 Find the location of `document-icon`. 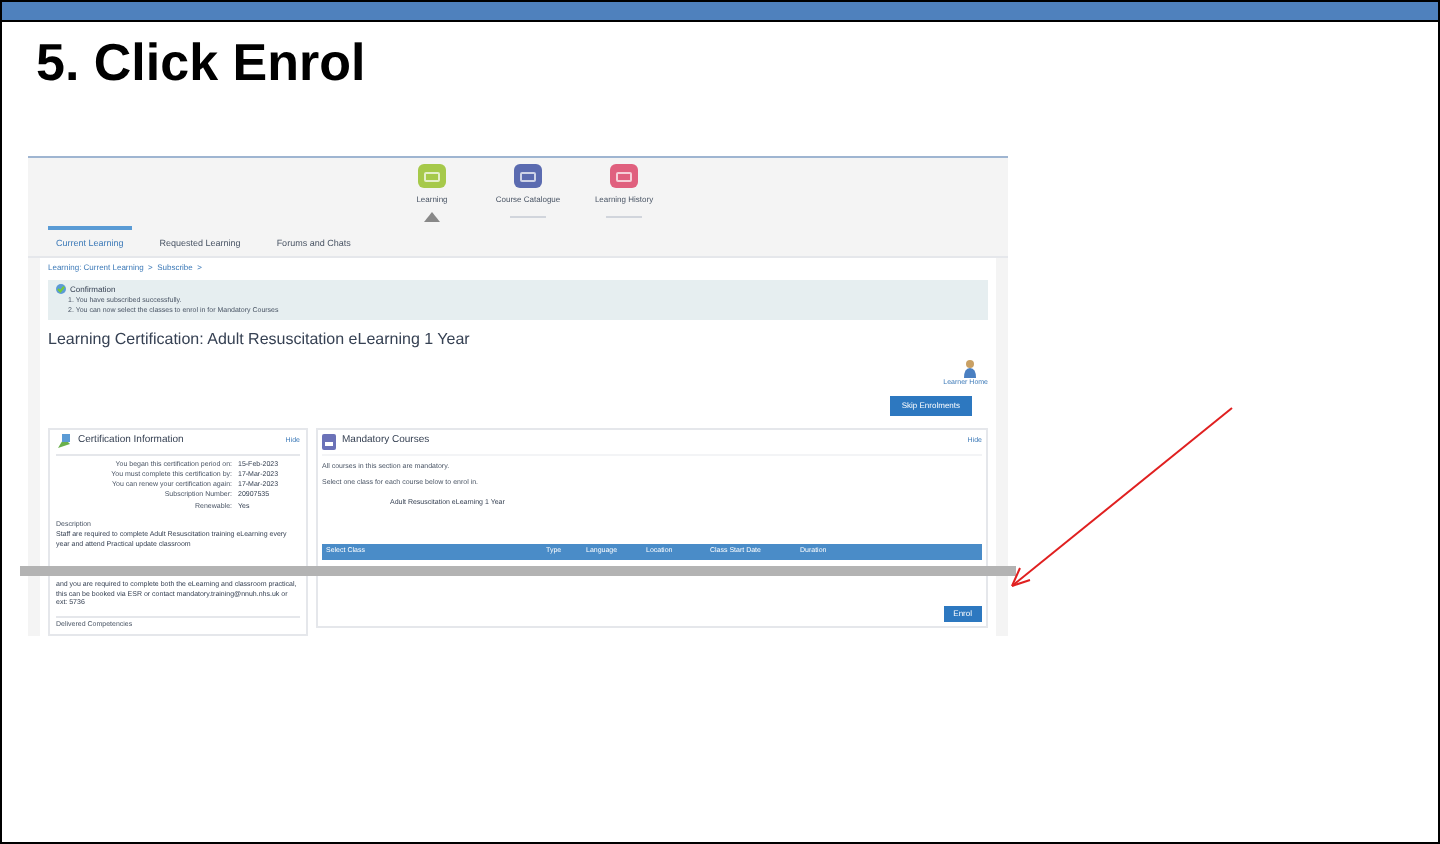

document-icon is located at coordinates (329, 441).